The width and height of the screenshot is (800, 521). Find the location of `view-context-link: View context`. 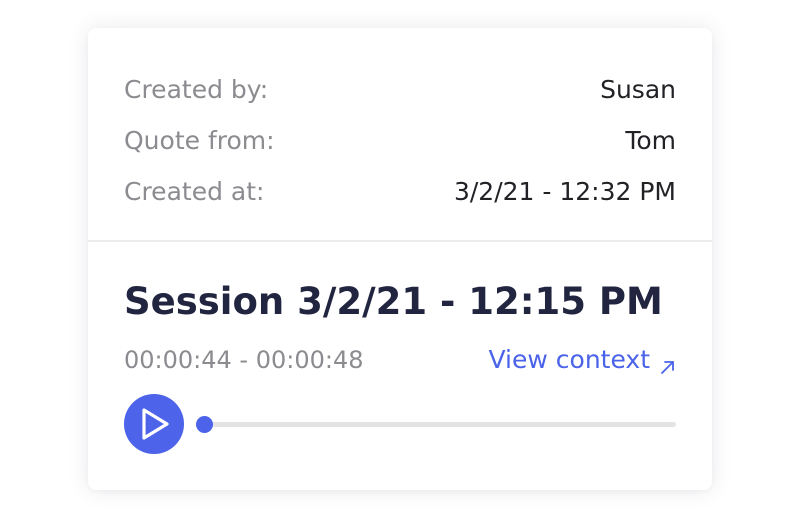

view-context-link: View context is located at coordinates (583, 359).